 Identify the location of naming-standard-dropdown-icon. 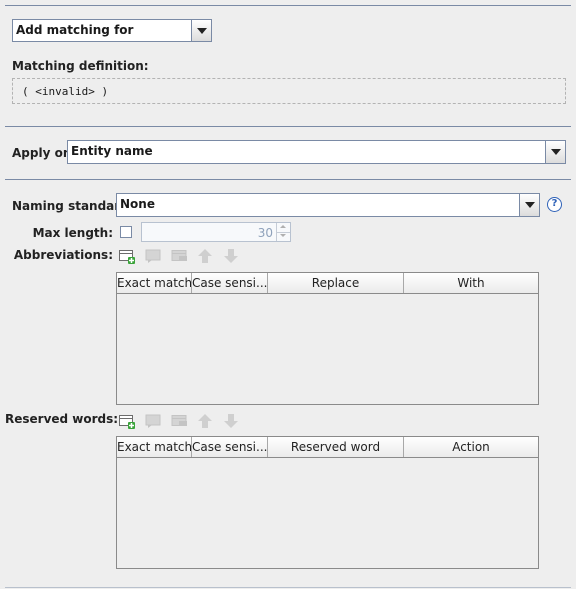
(529, 205).